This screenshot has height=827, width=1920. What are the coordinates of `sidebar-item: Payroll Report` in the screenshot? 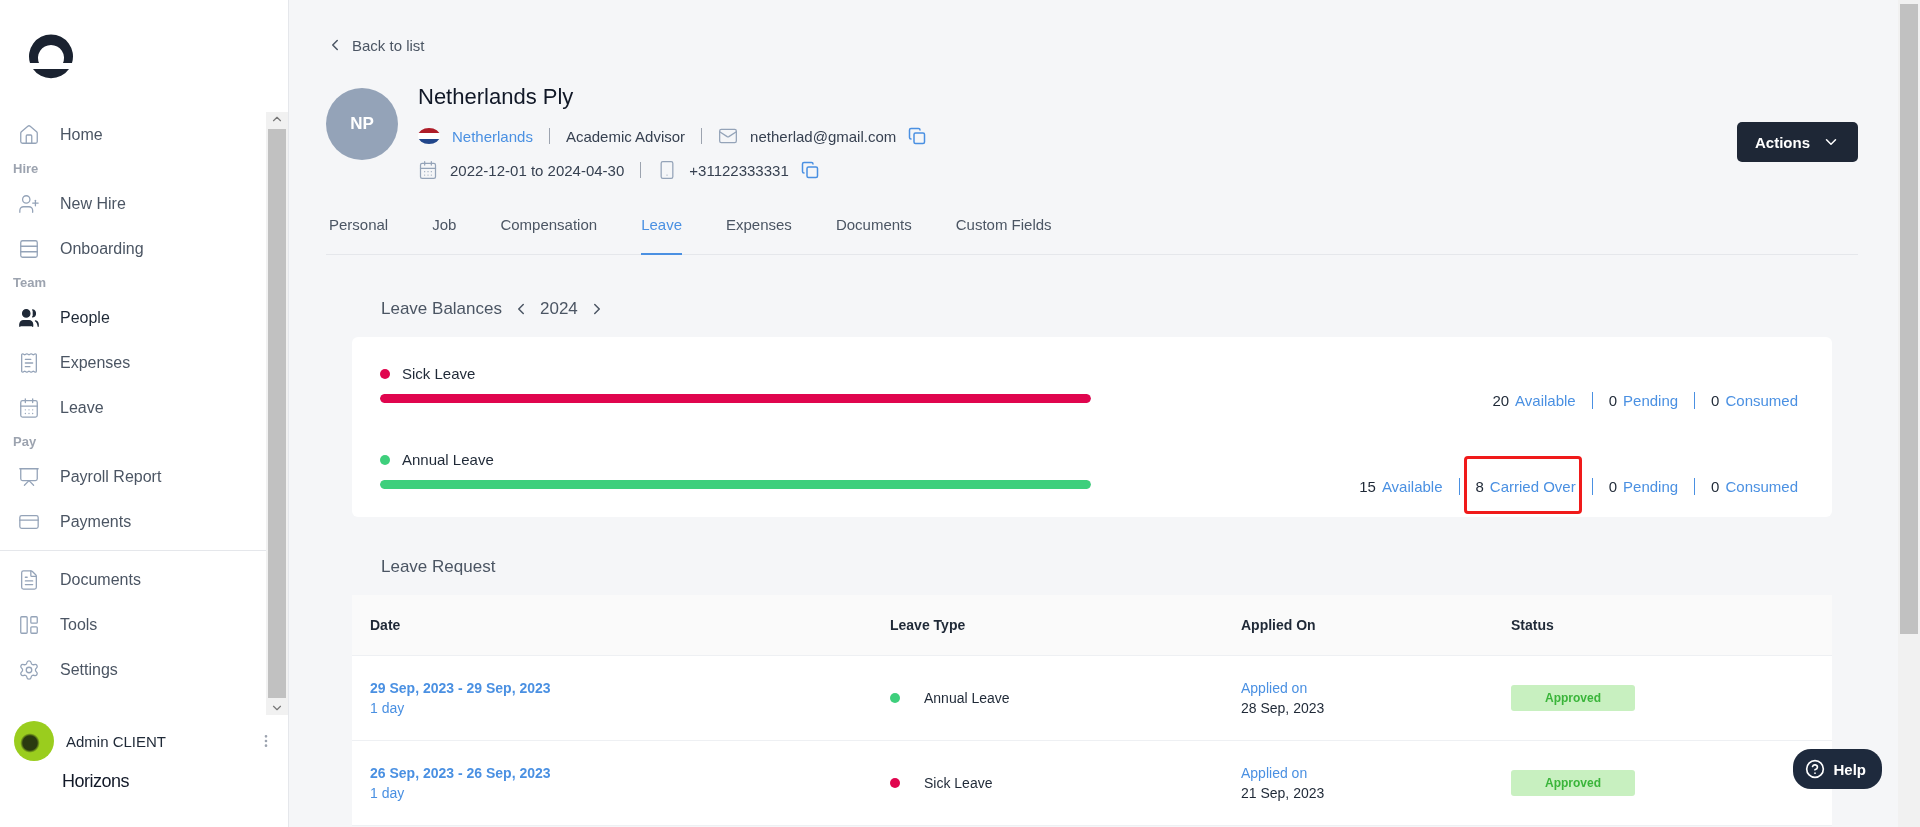 It's located at (133, 476).